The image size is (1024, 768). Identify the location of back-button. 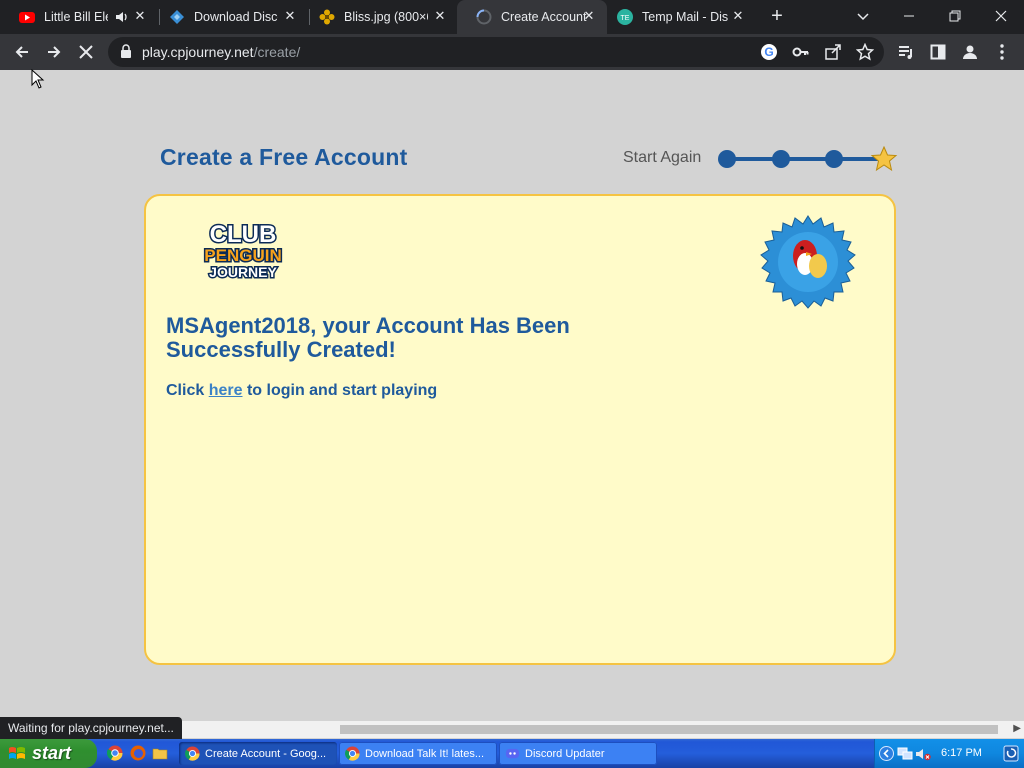
(22, 52).